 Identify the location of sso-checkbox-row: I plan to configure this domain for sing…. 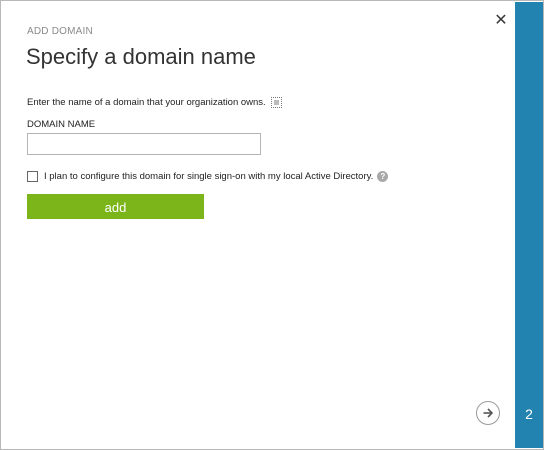
(208, 176).